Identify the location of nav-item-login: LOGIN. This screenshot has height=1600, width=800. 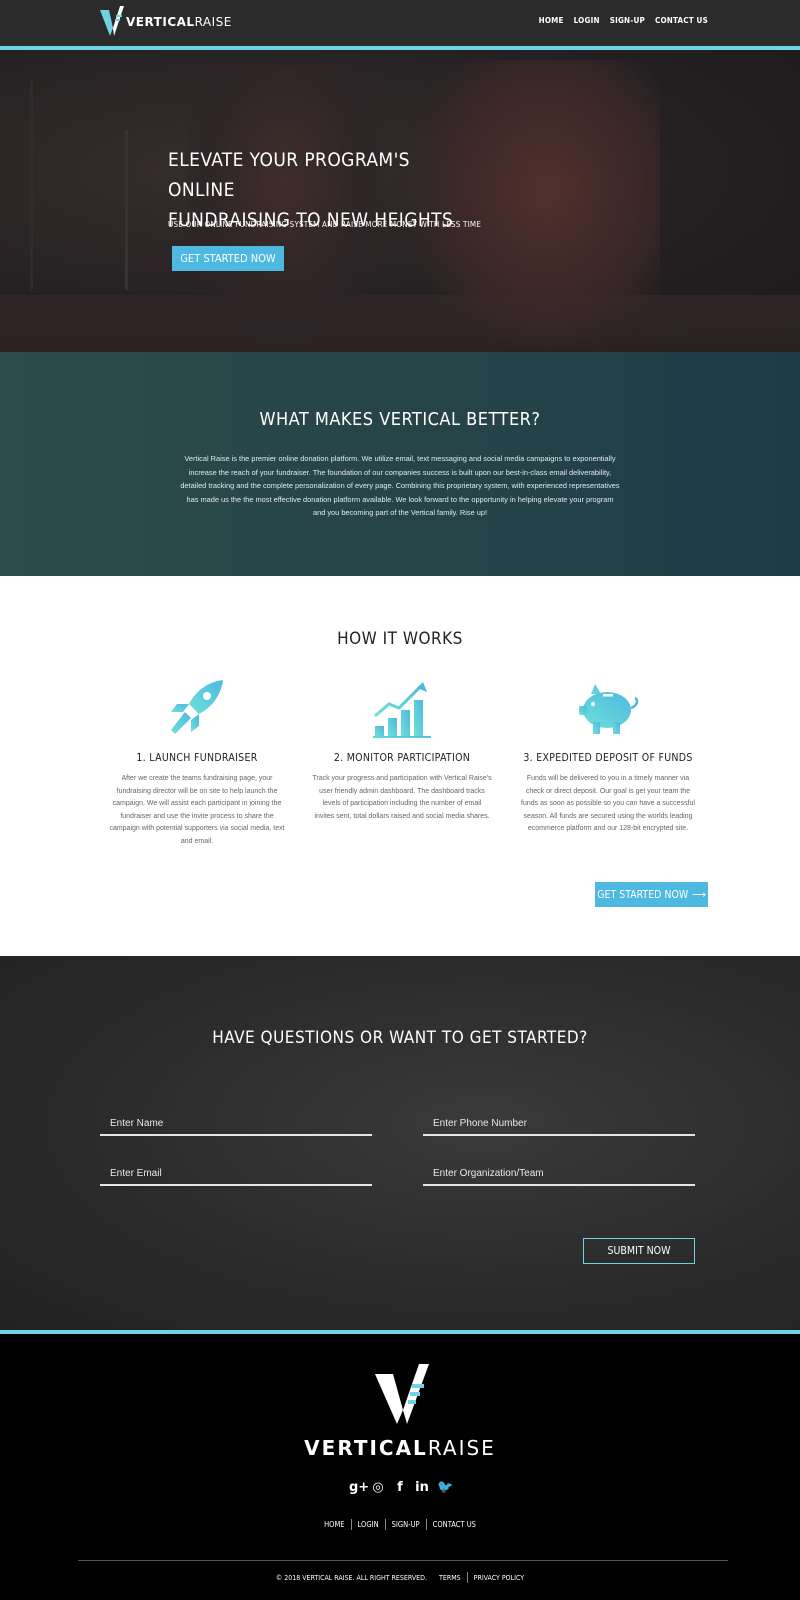
(587, 20).